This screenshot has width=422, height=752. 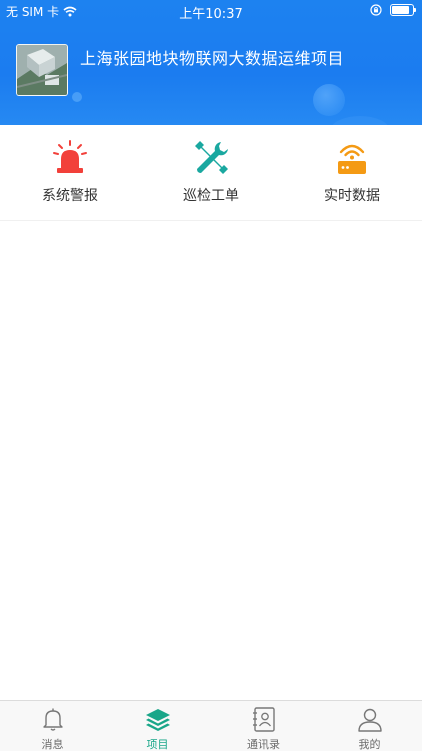 I want to click on status-bar: 无 SIM 卡 上午10:37, so click(x=211, y=11).